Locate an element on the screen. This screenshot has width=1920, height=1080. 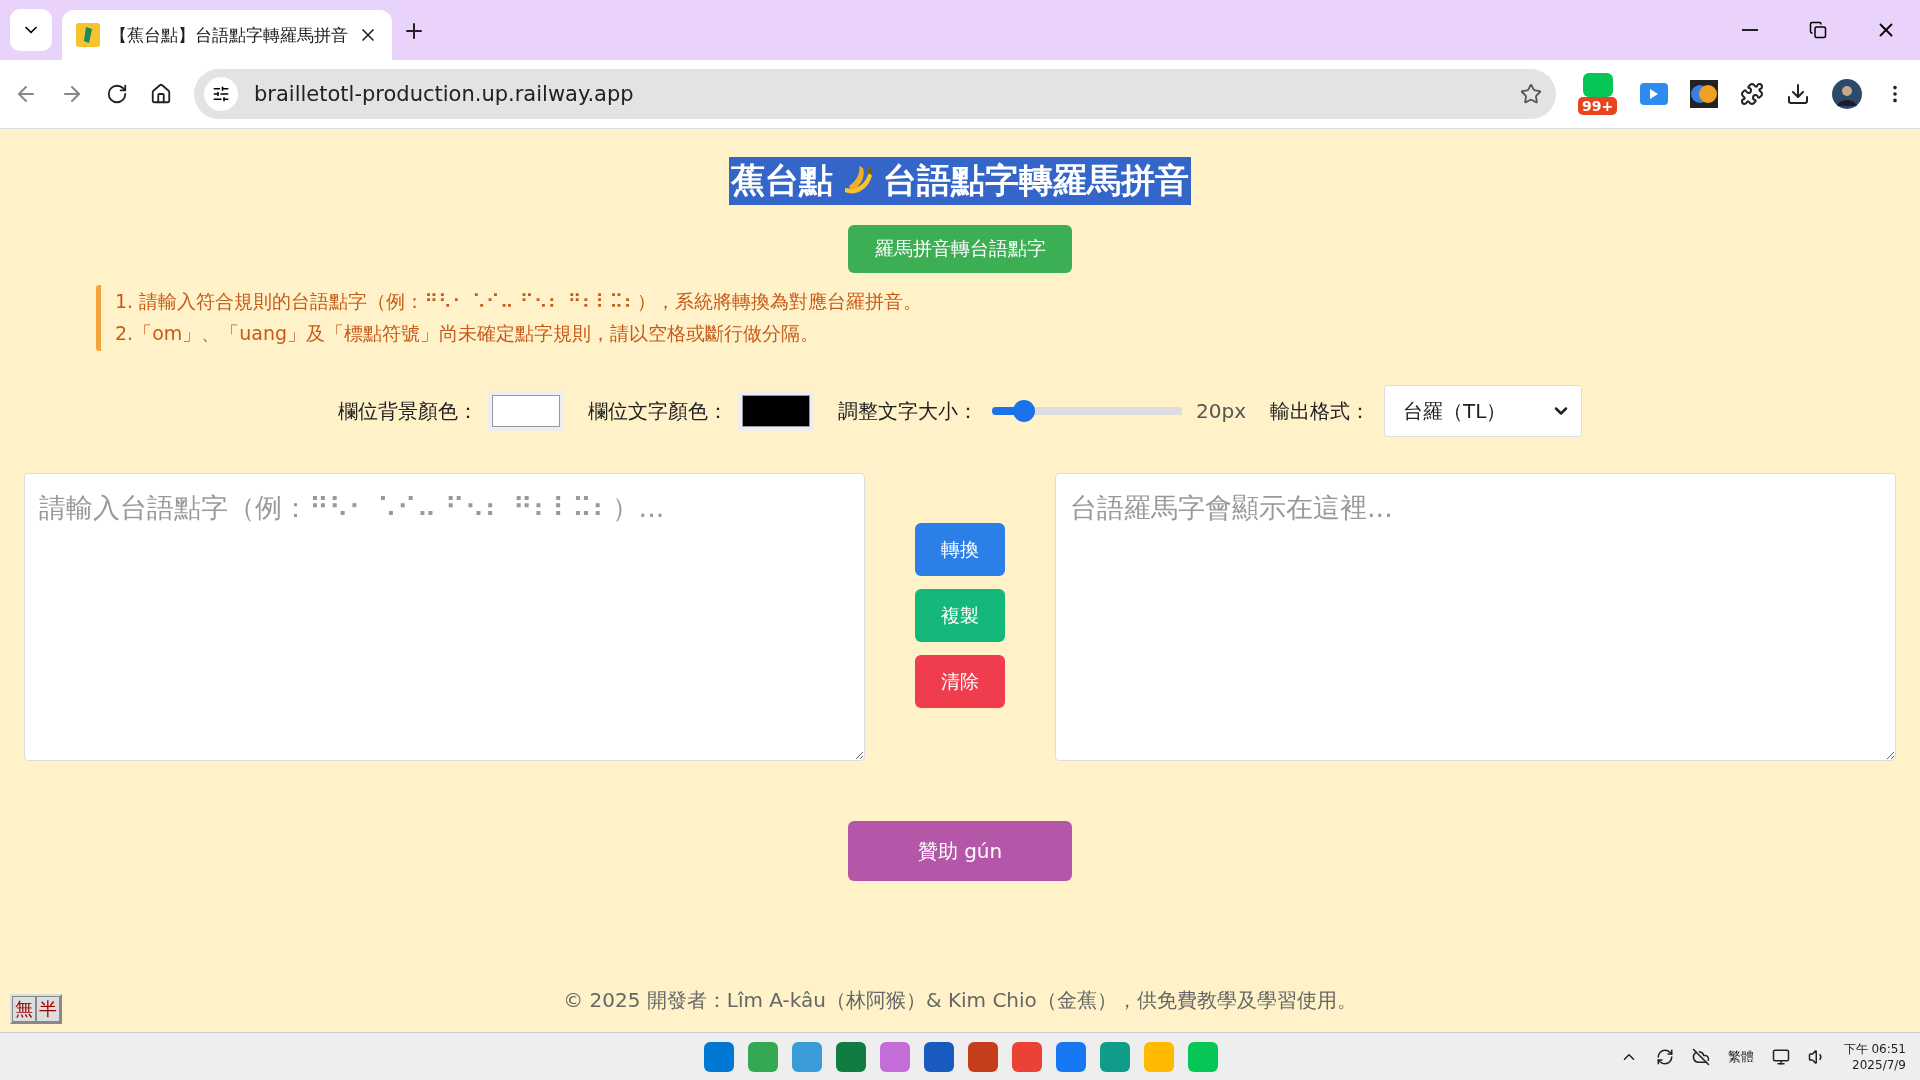
notification-badge: 99+ is located at coordinates (1598, 106).